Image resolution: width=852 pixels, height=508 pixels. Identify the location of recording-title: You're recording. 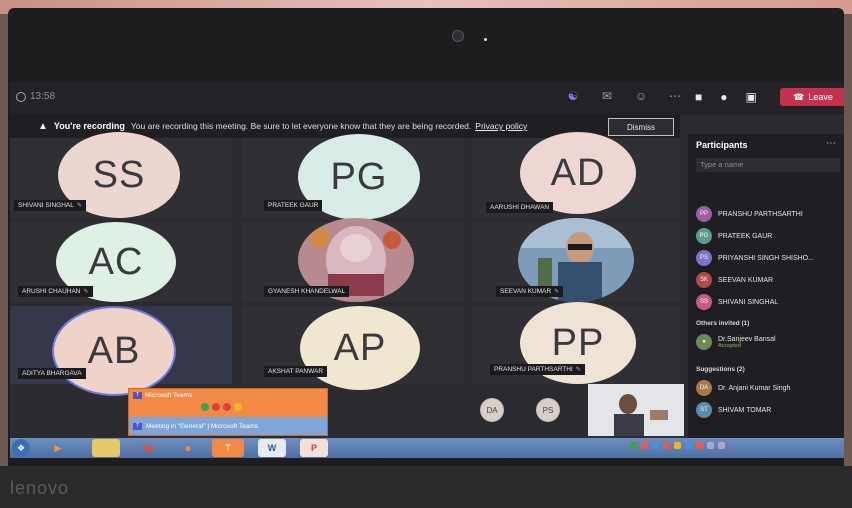
(89, 126).